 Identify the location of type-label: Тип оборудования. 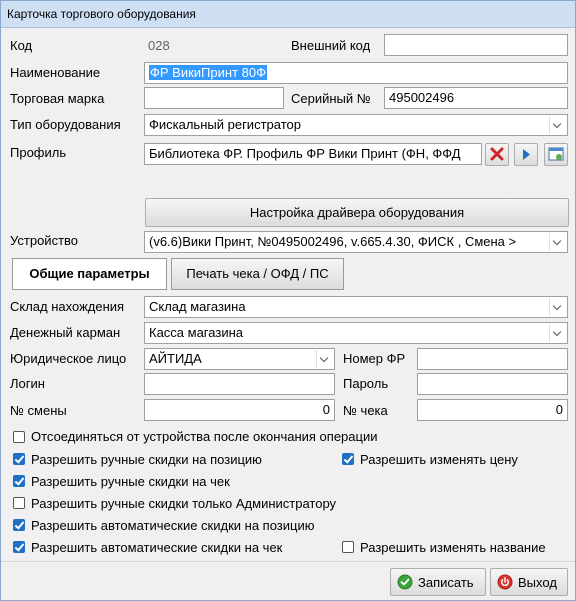
(65, 124).